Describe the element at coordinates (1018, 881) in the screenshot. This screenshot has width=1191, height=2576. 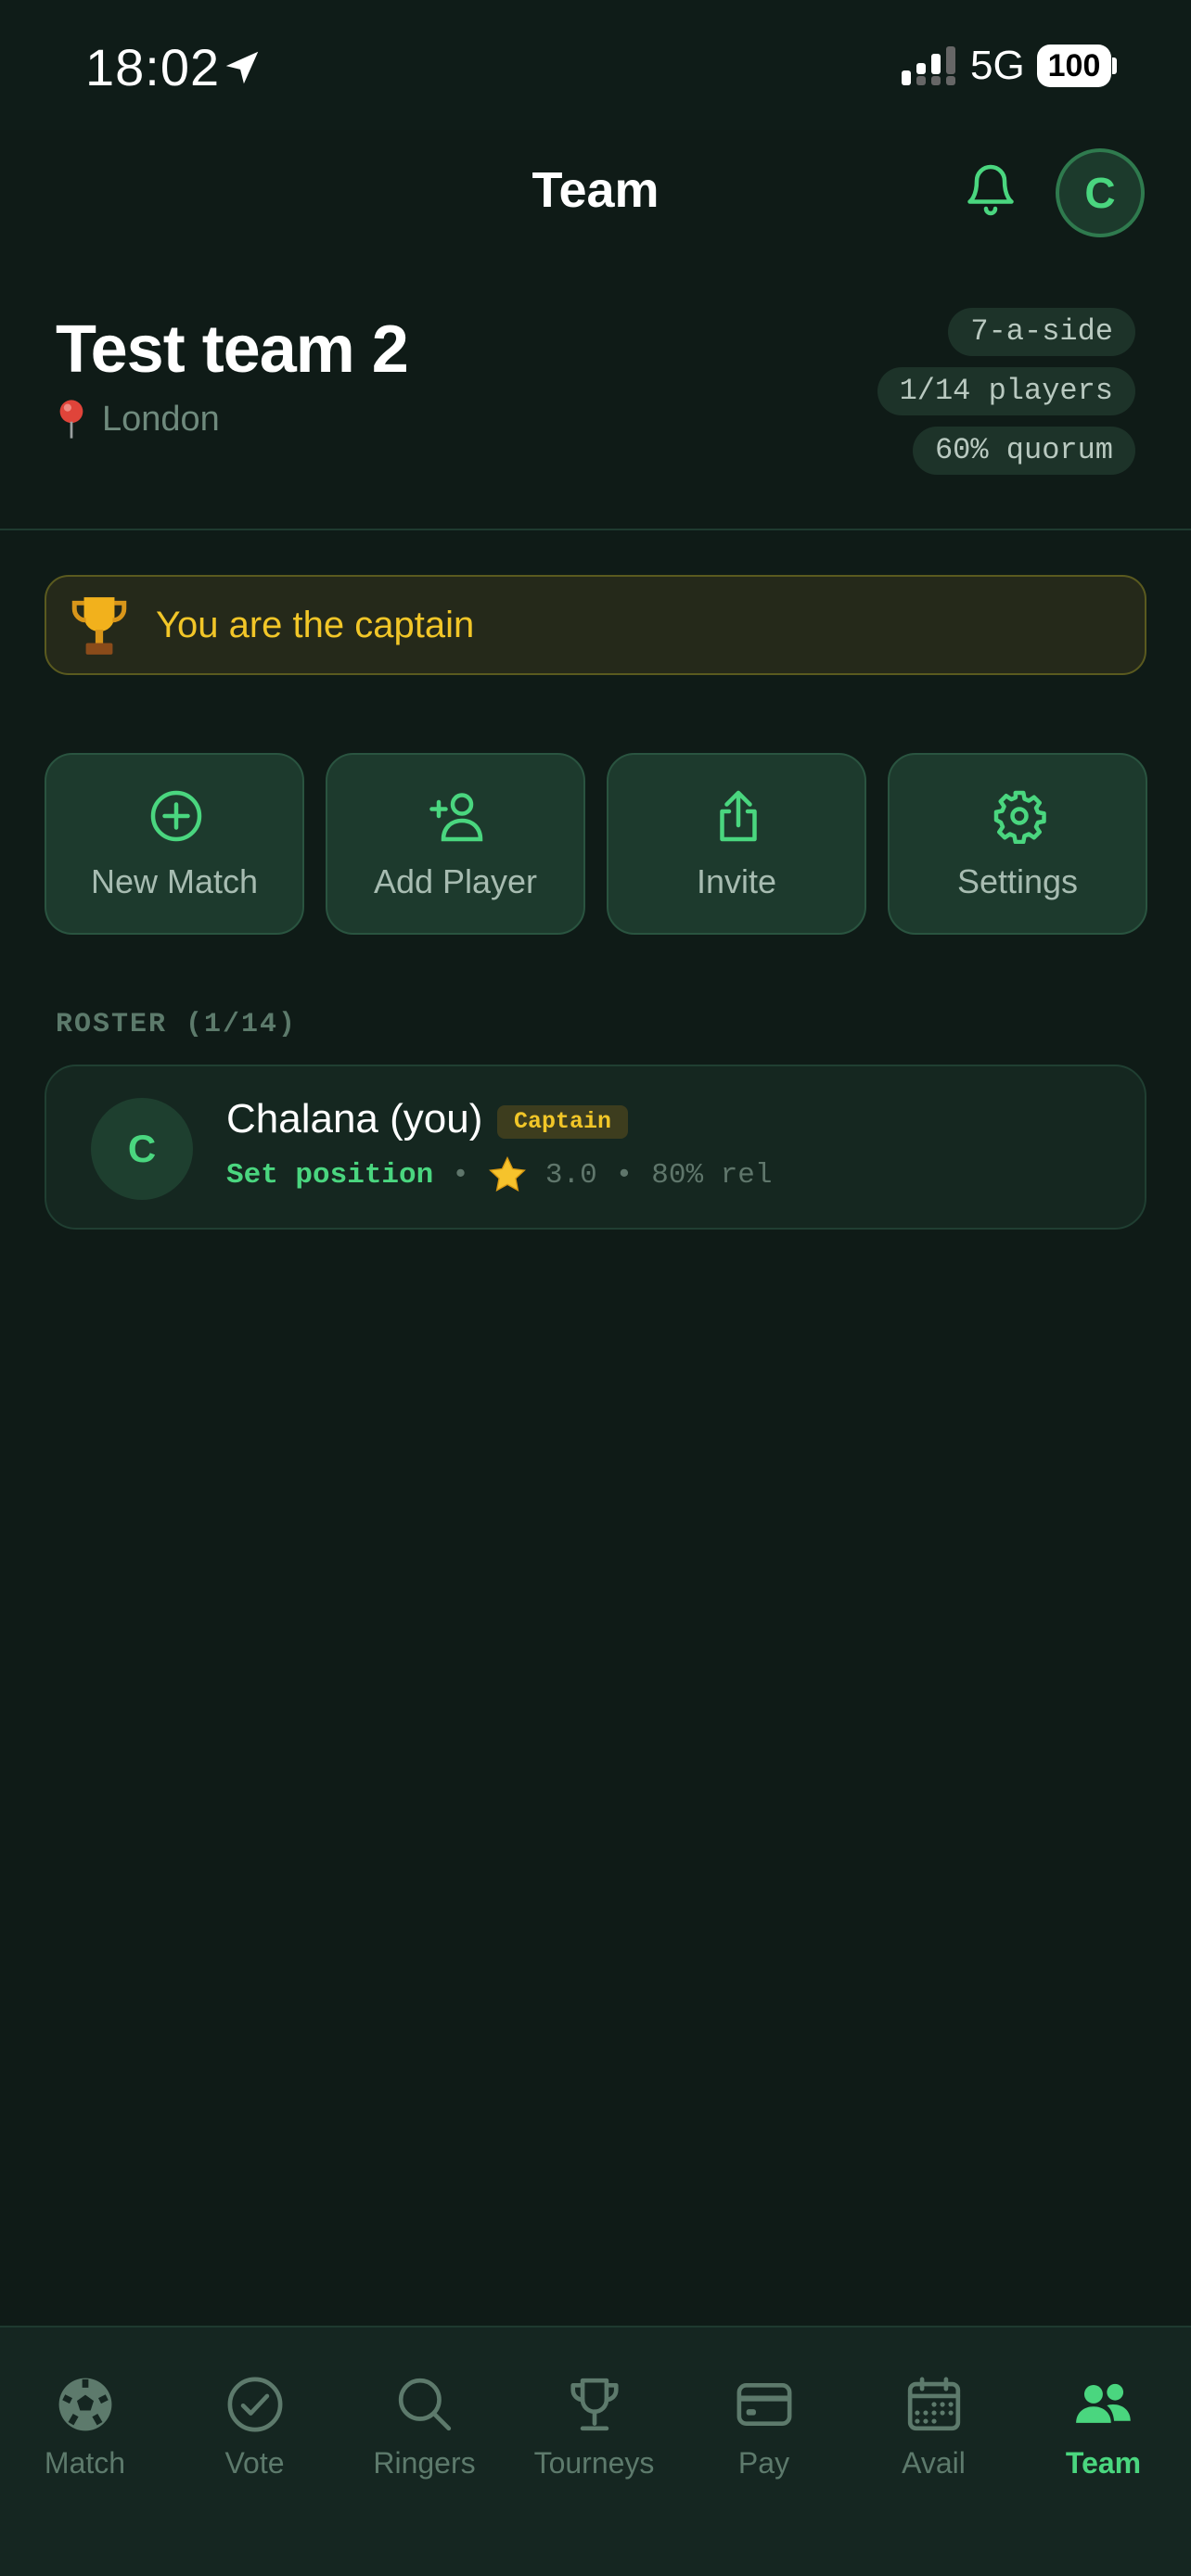
I see `settings-label: Settings` at that location.